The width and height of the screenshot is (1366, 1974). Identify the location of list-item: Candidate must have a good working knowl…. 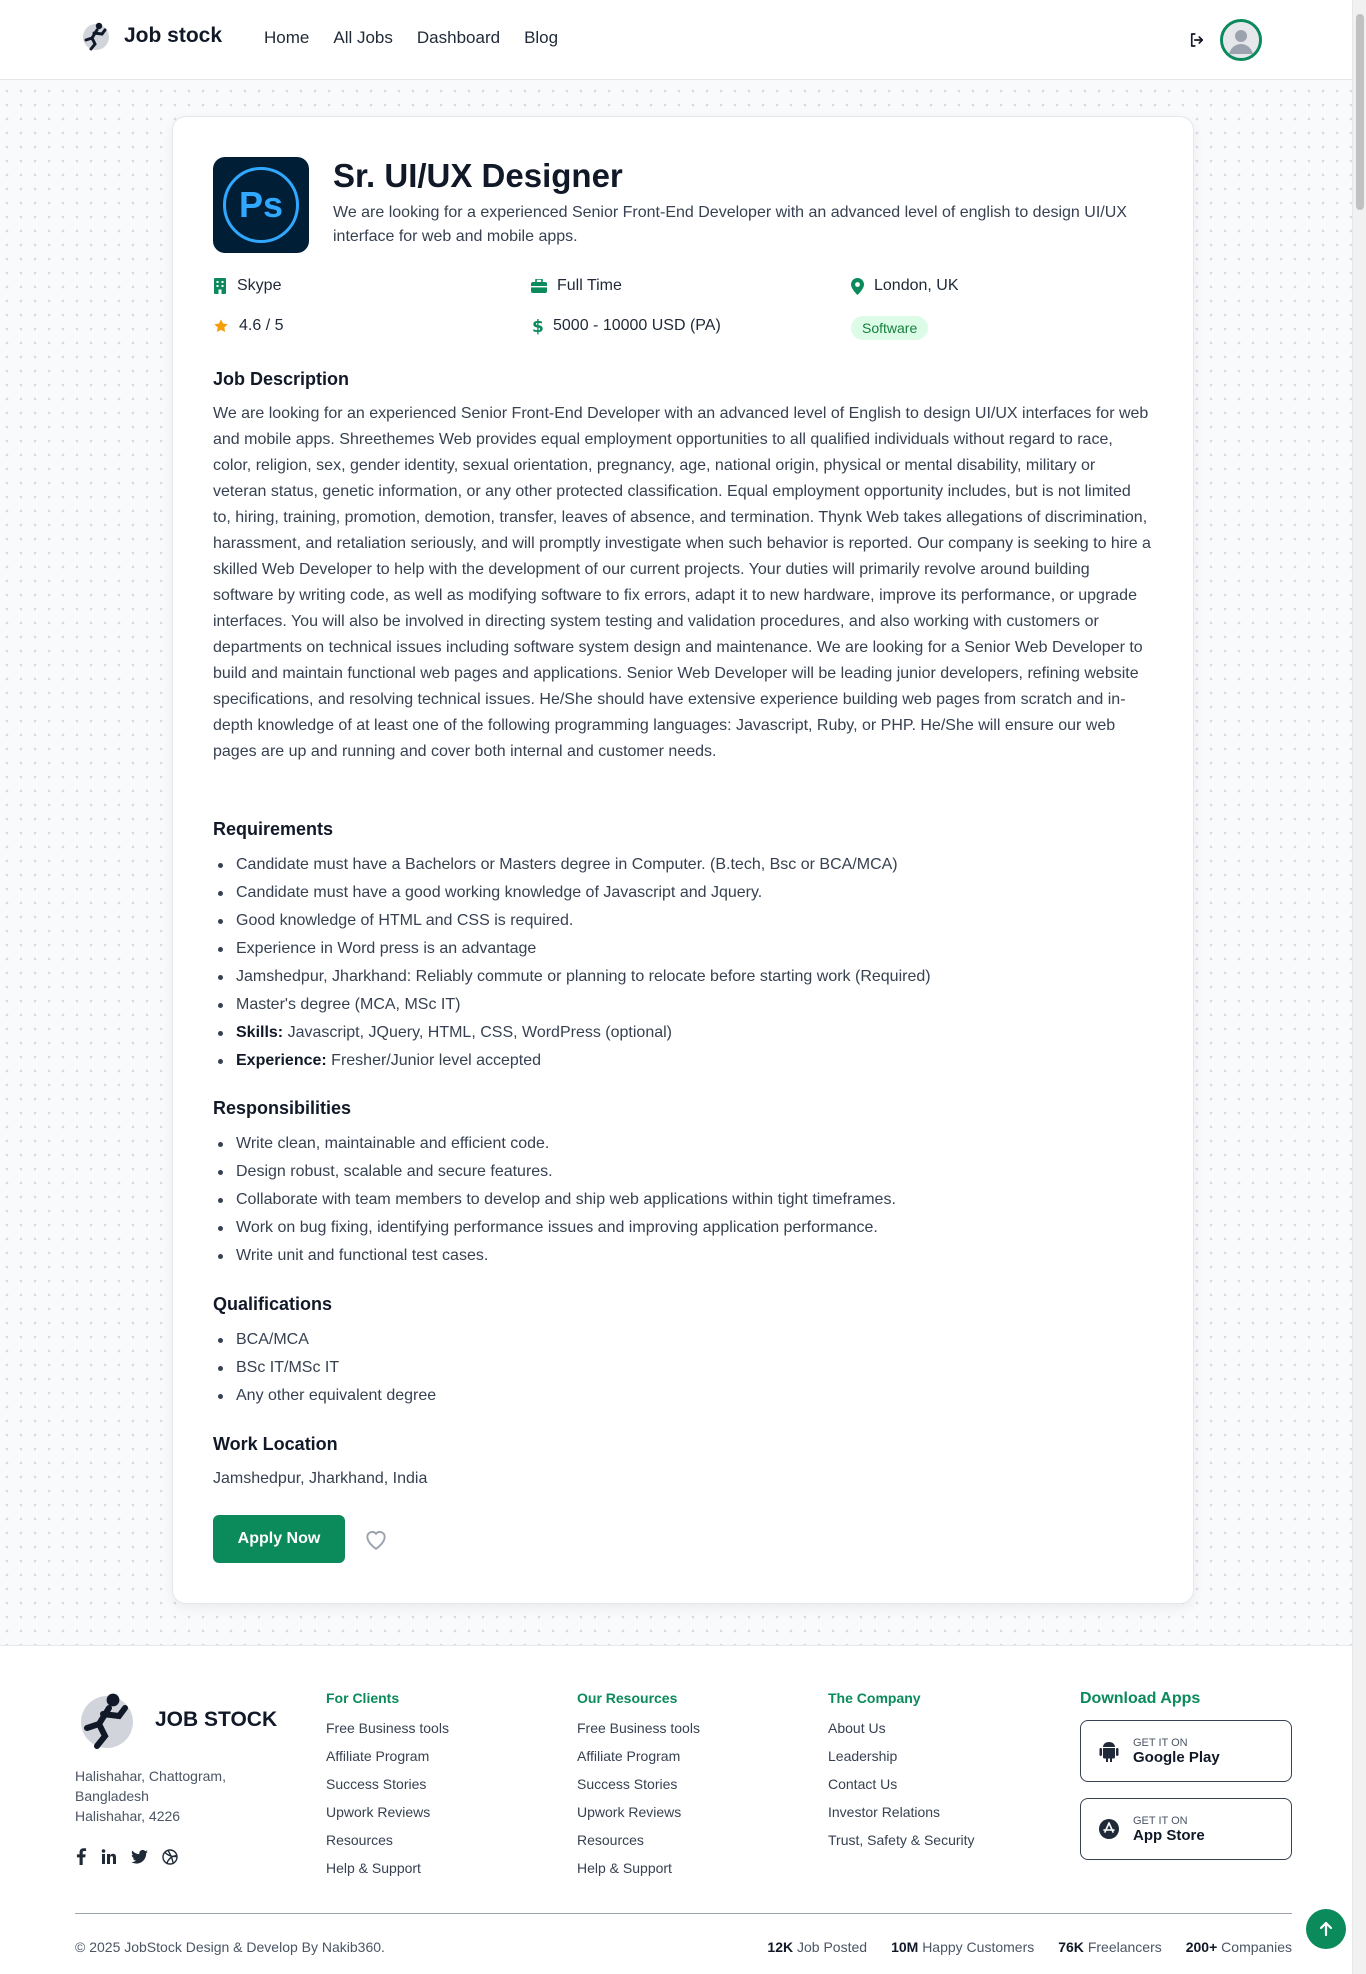
(683, 893).